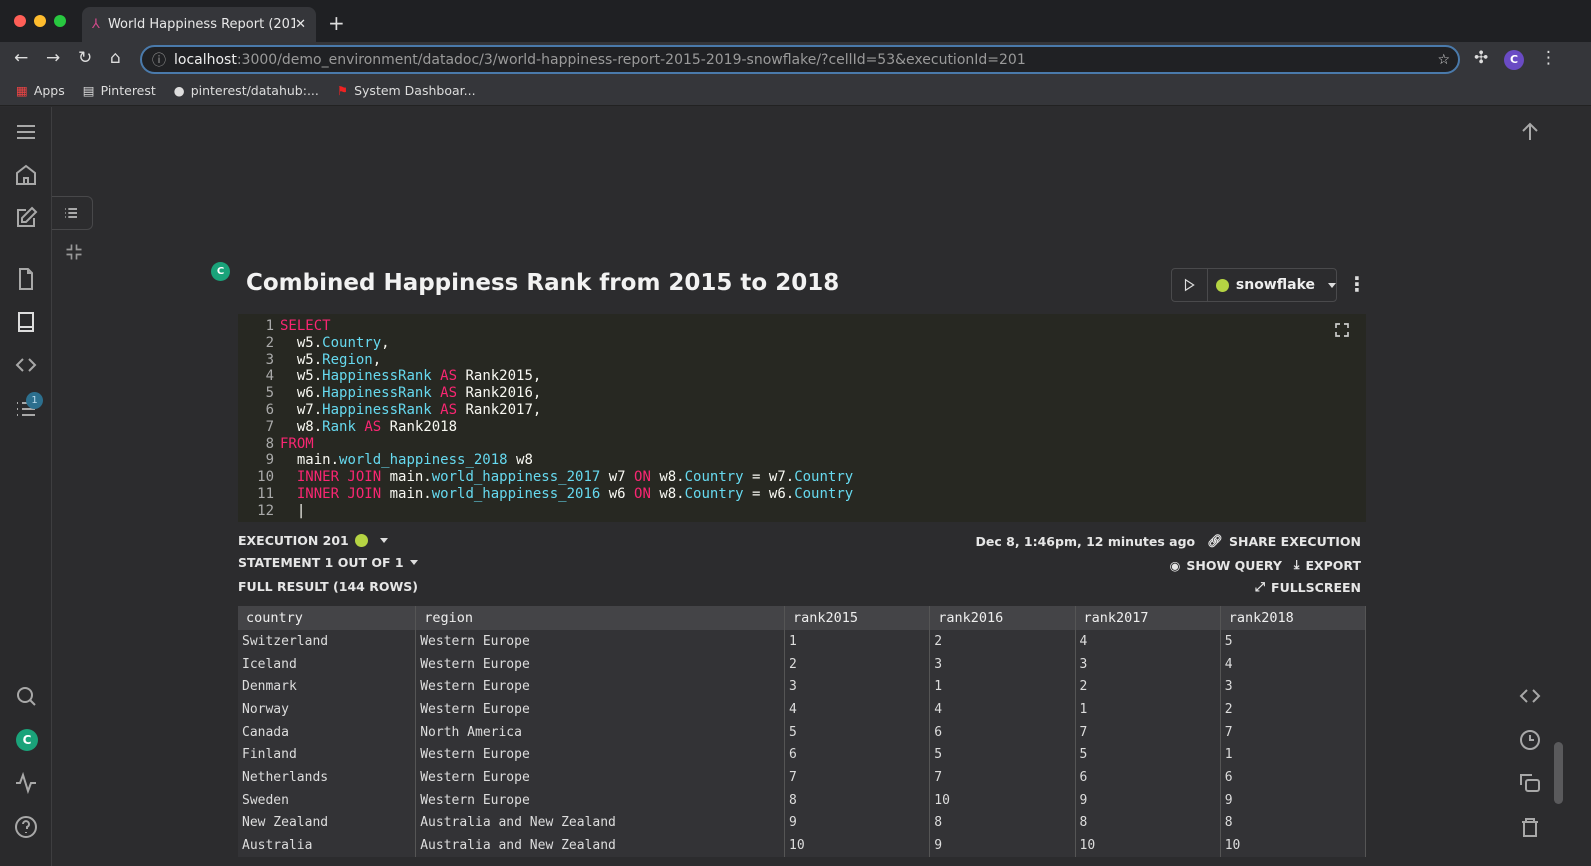 The image size is (1591, 866). I want to click on table-cell: Norway, so click(327, 709).